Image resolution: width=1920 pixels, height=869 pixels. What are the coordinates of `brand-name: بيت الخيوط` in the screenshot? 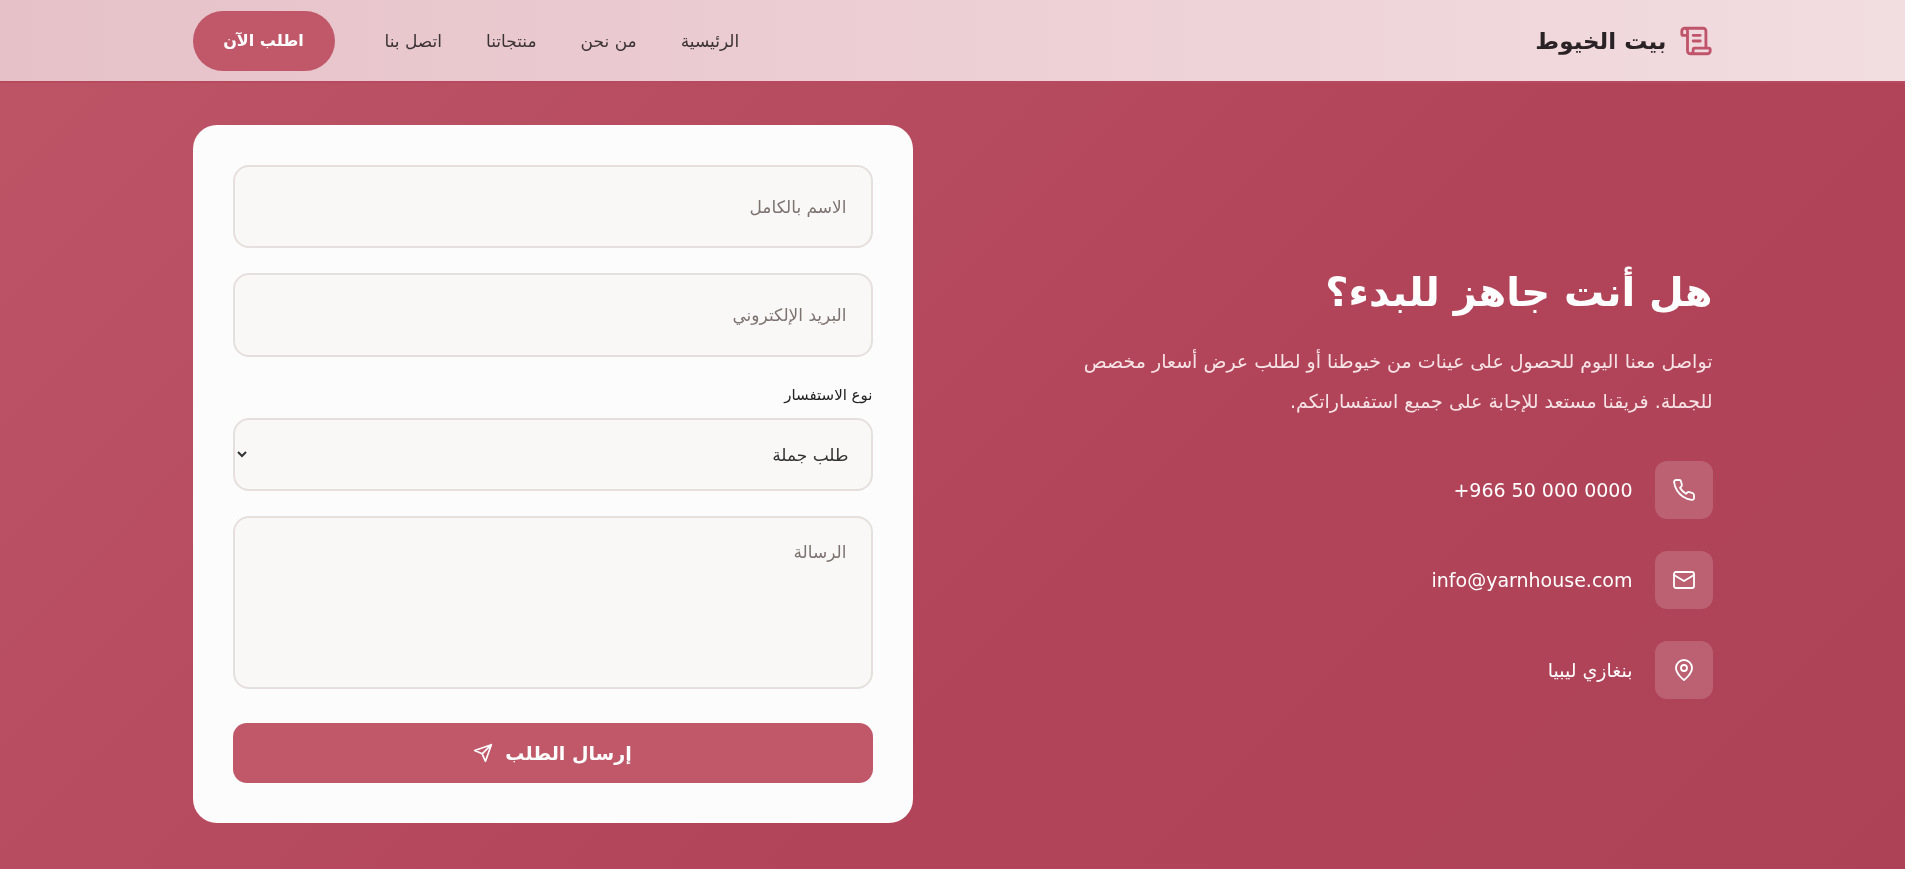 It's located at (1601, 40).